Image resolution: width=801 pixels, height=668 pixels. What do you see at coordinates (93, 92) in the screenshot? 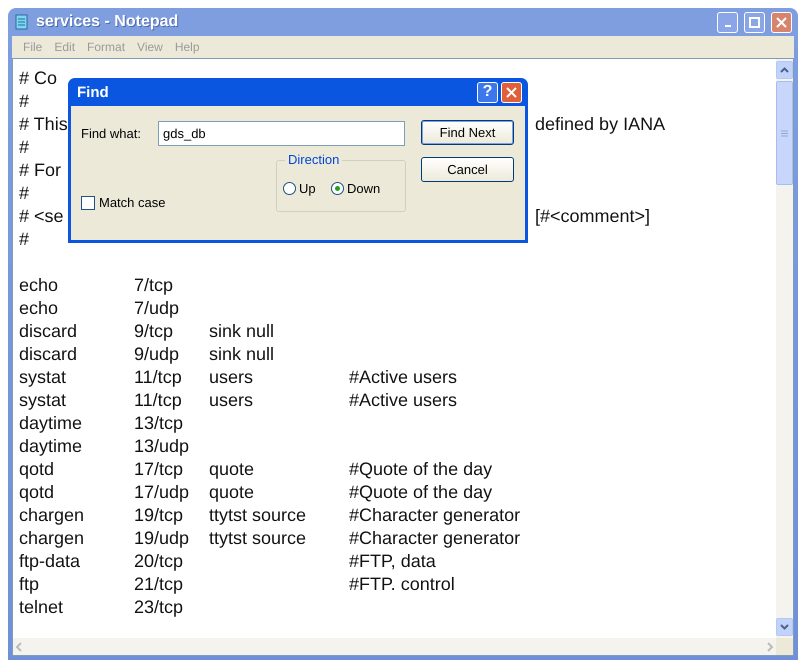
I see `dialog-title: Find` at bounding box center [93, 92].